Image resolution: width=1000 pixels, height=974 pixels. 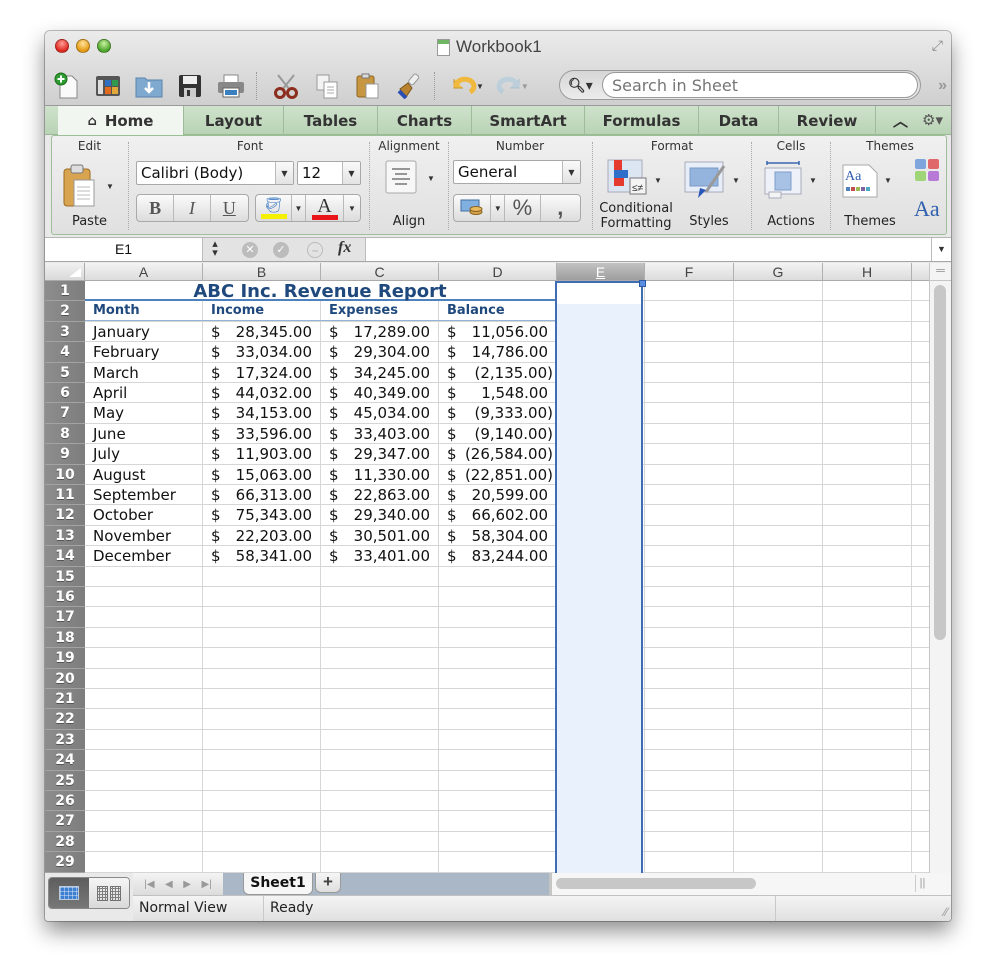 What do you see at coordinates (498, 536) in the screenshot?
I see `balance-cell: $58,304.00` at bounding box center [498, 536].